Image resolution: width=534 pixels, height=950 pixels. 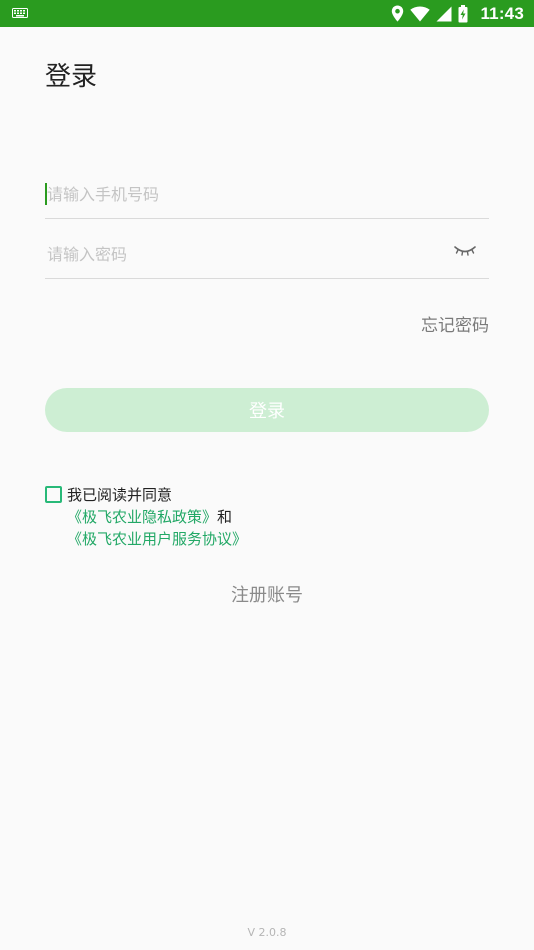 I want to click on agreement-conjunction: 和, so click(x=225, y=517).